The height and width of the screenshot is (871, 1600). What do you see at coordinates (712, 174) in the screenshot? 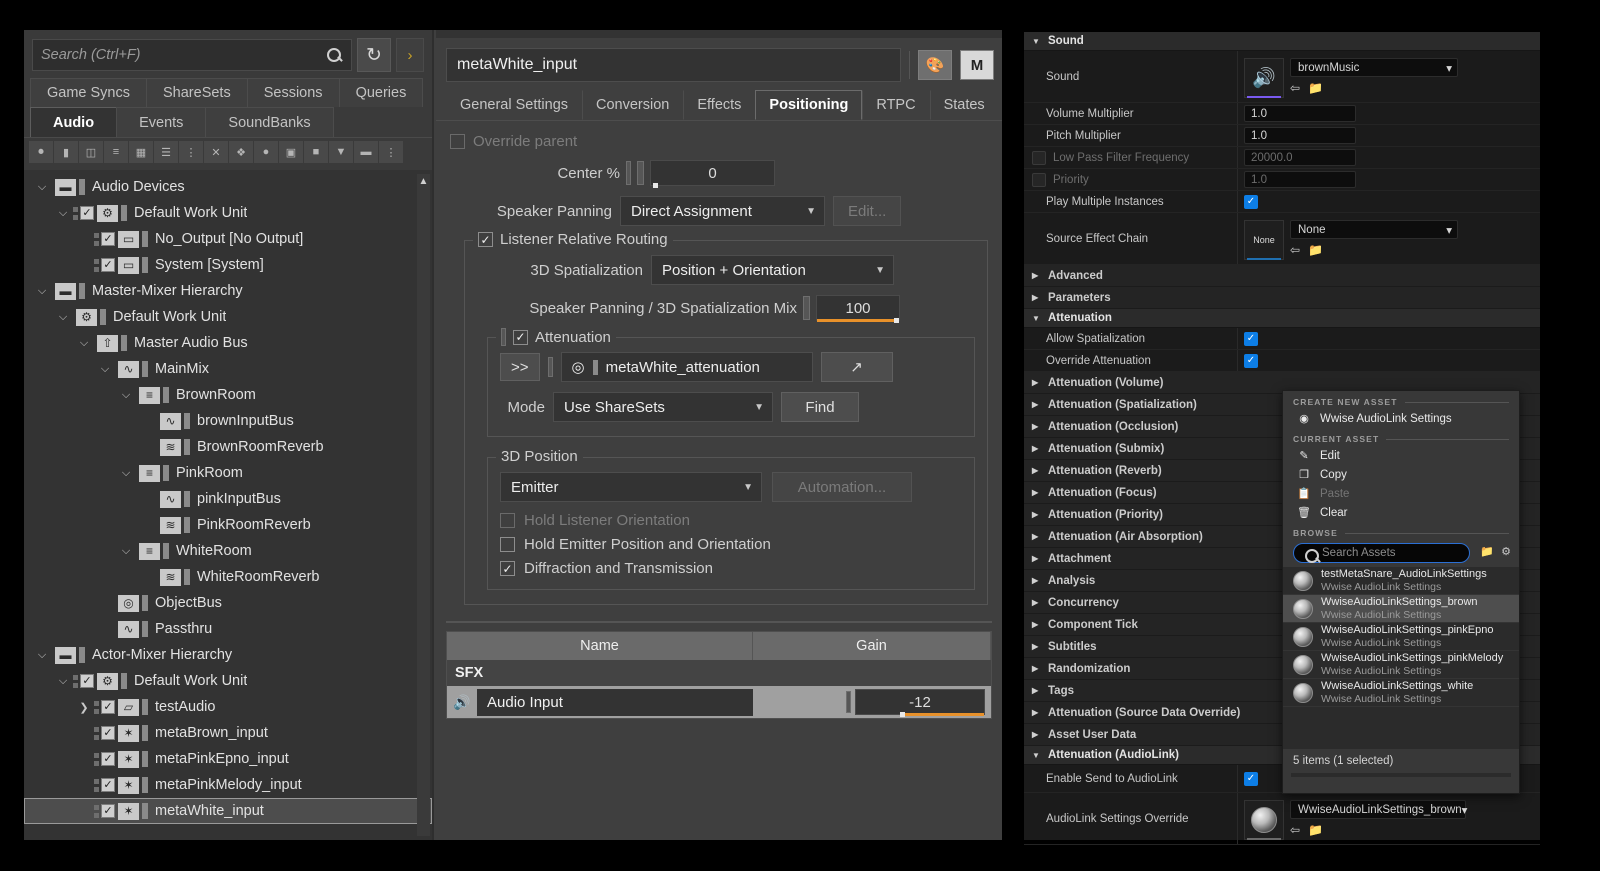
I see `center-percent-value: 0` at bounding box center [712, 174].